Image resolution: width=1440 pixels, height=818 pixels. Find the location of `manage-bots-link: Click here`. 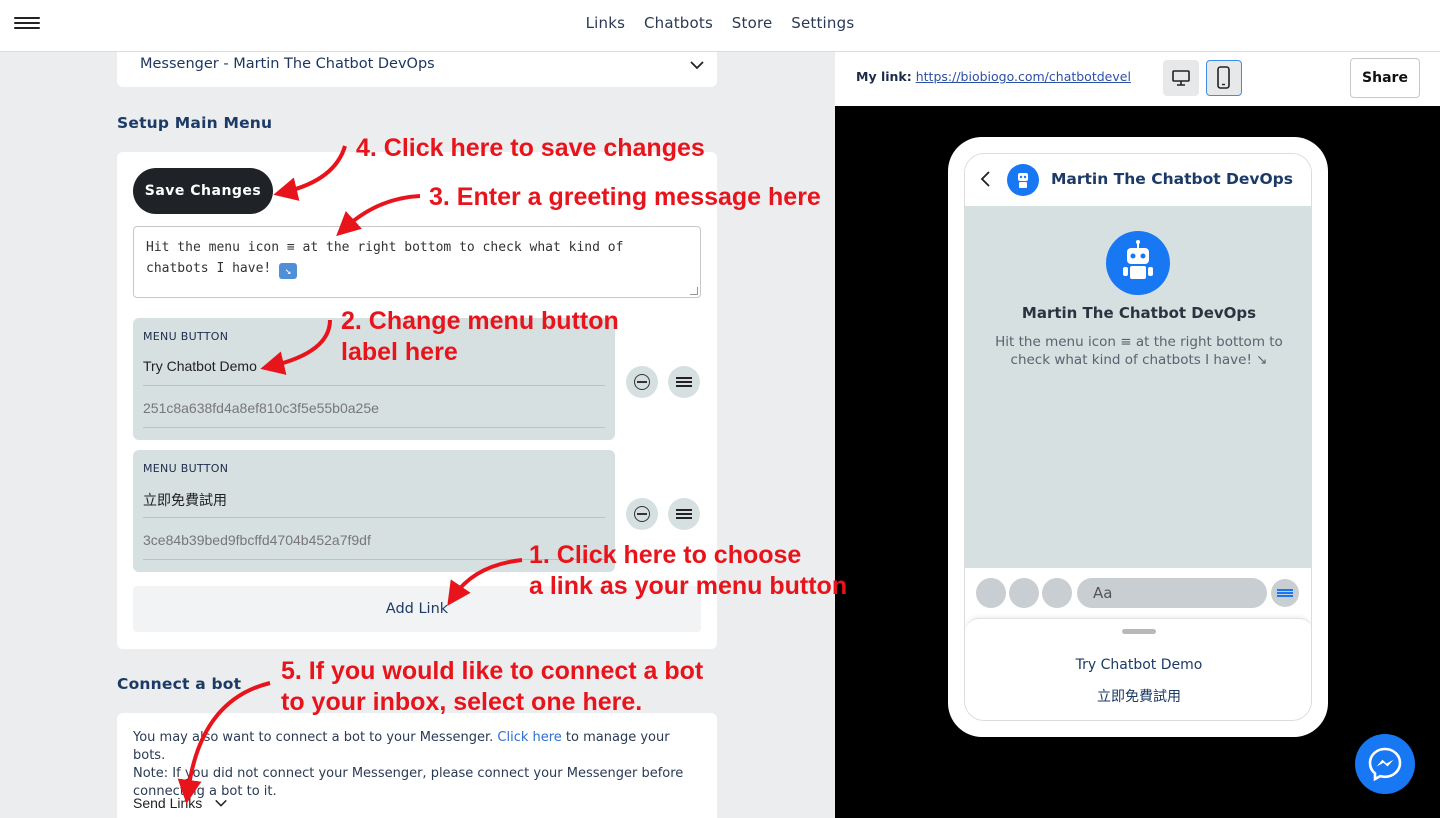

manage-bots-link: Click here is located at coordinates (529, 737).